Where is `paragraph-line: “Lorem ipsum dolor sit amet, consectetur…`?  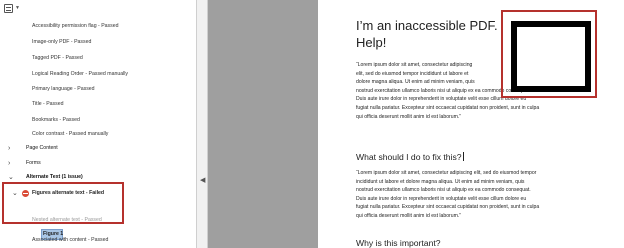
paragraph-line: “Lorem ipsum dolor sit amet, consectetur… is located at coordinates (446, 173).